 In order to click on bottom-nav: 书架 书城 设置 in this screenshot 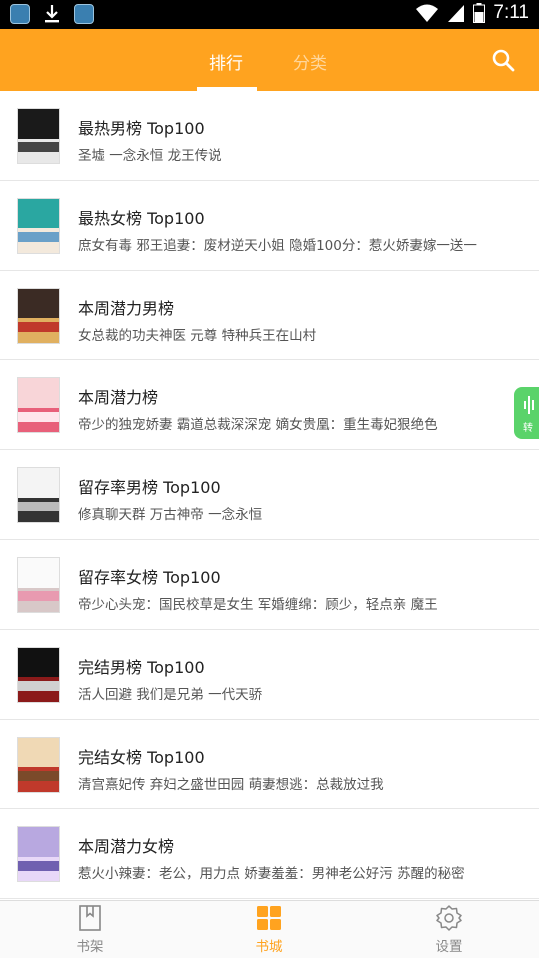, I will do `click(269, 929)`.